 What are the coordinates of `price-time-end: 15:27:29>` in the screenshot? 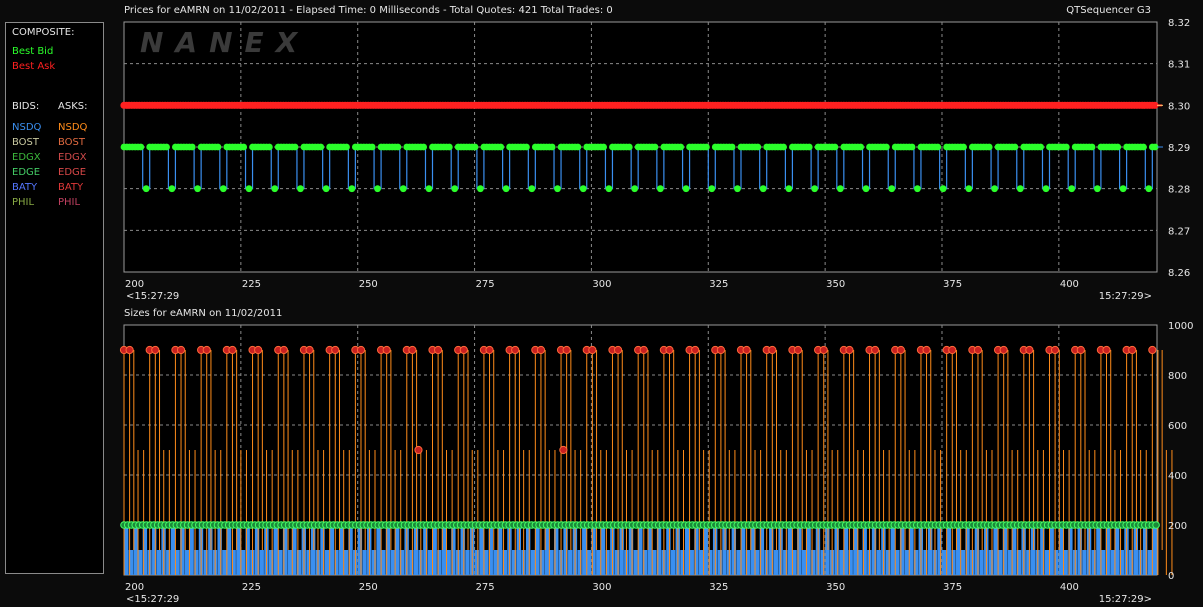 It's located at (1125, 296).